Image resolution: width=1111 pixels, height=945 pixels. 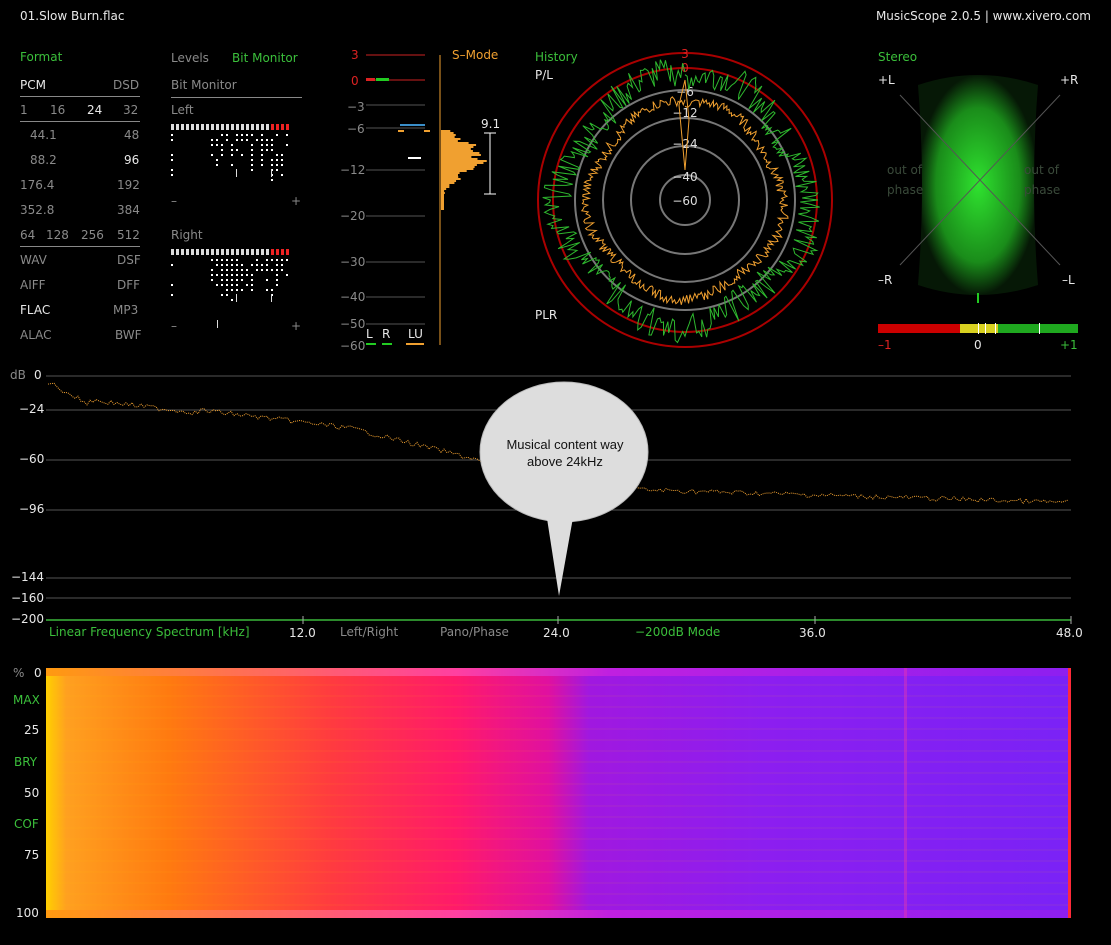 What do you see at coordinates (25, 762) in the screenshot?
I see `spectrogram-bry: BRY` at bounding box center [25, 762].